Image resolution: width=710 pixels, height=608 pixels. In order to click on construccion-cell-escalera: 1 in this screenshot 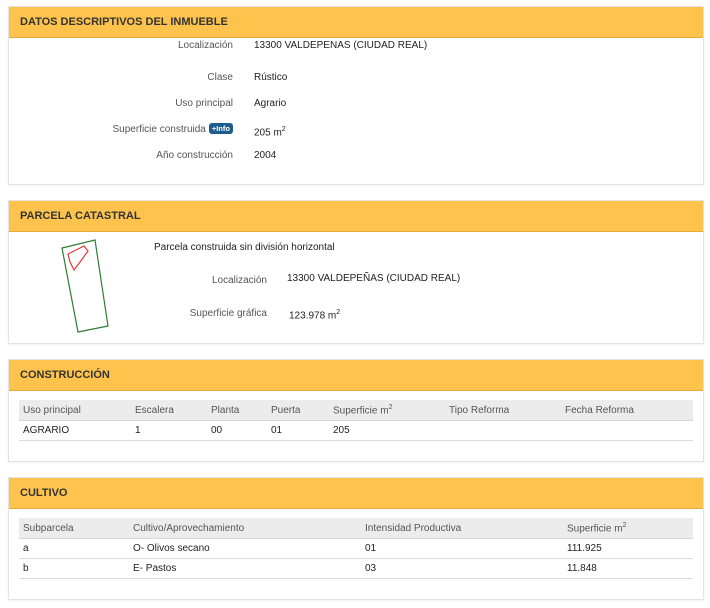, I will do `click(169, 430)`.